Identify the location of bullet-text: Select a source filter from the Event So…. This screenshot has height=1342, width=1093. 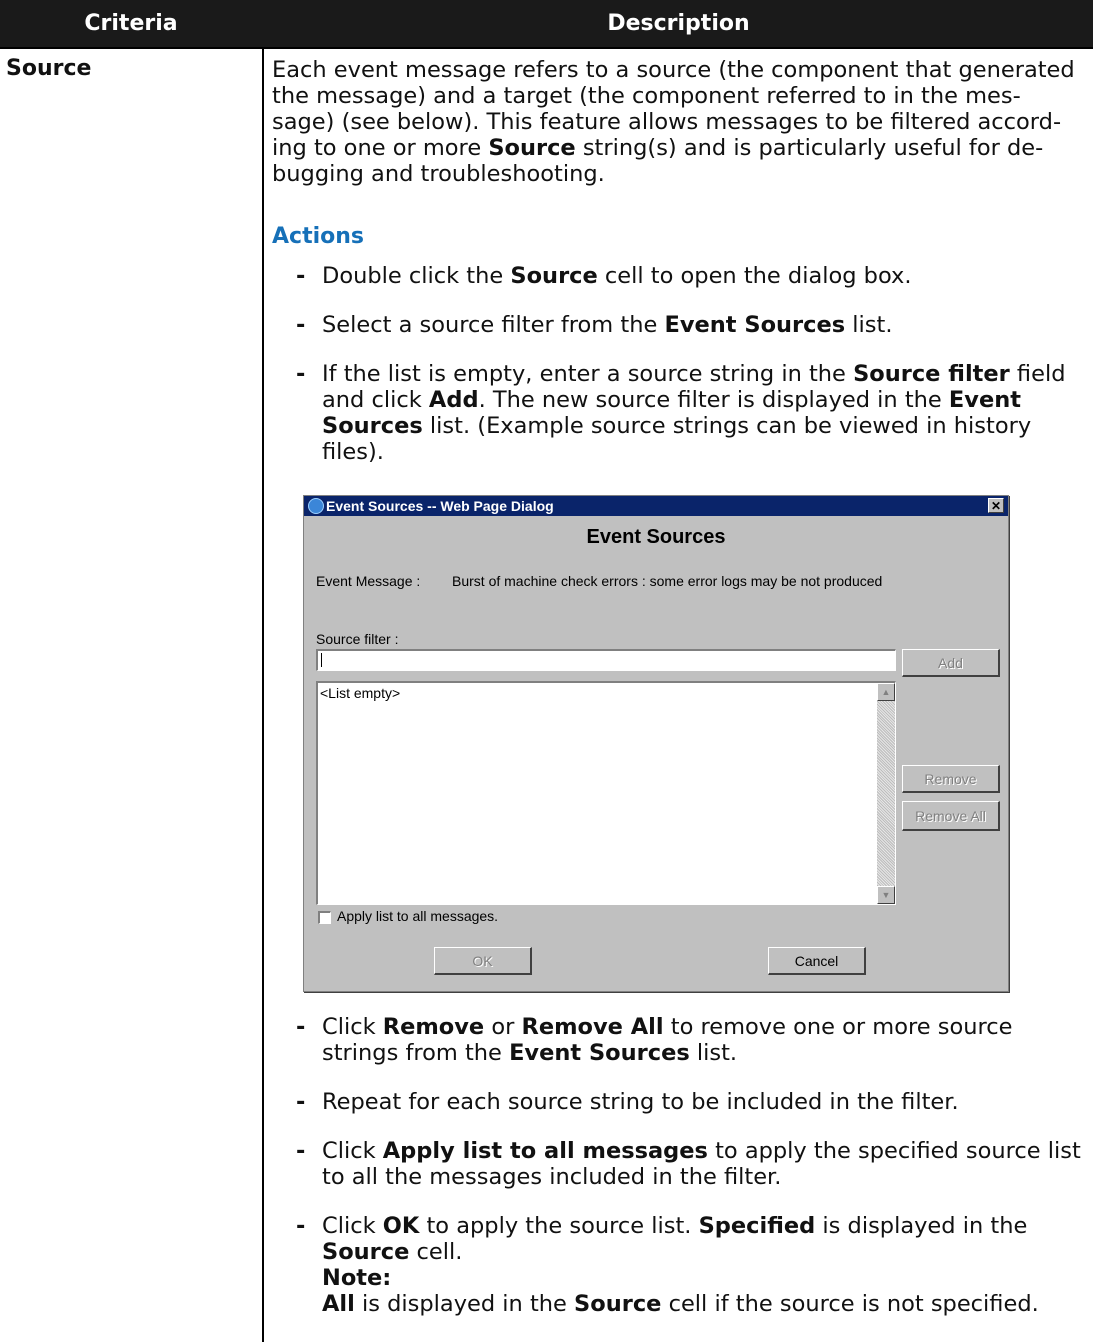
(607, 325).